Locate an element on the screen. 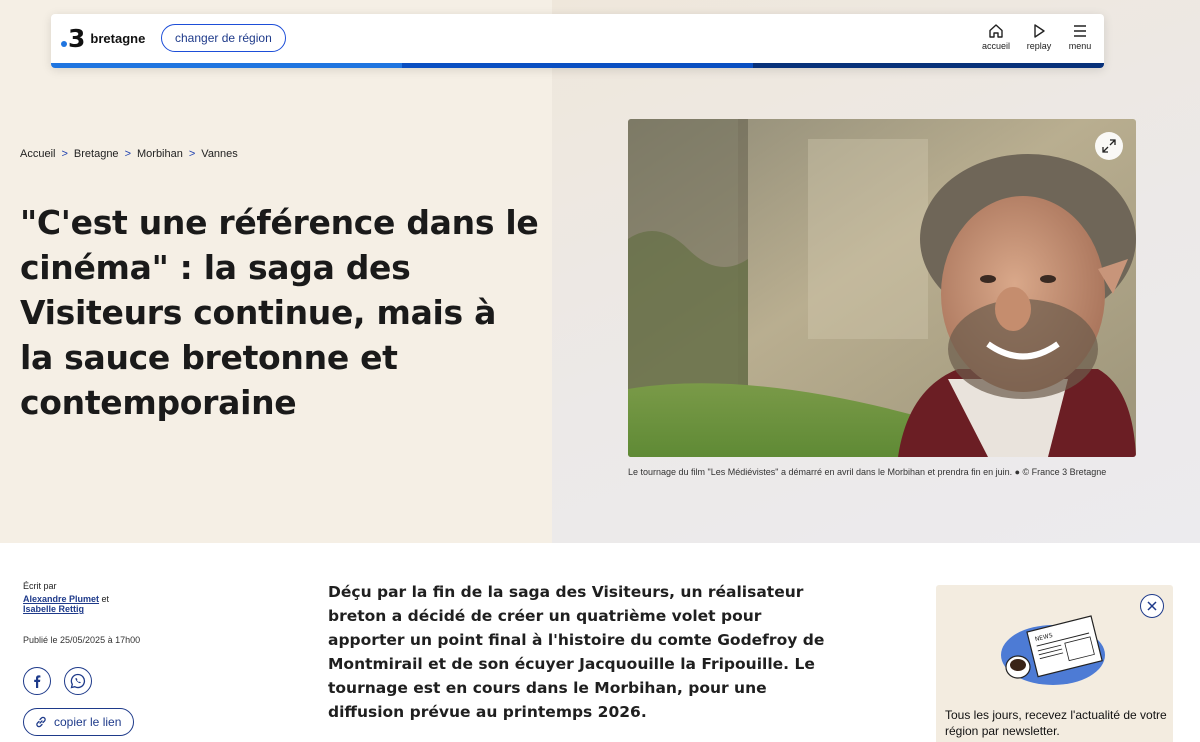  nav-replay: replay is located at coordinates (1039, 37).